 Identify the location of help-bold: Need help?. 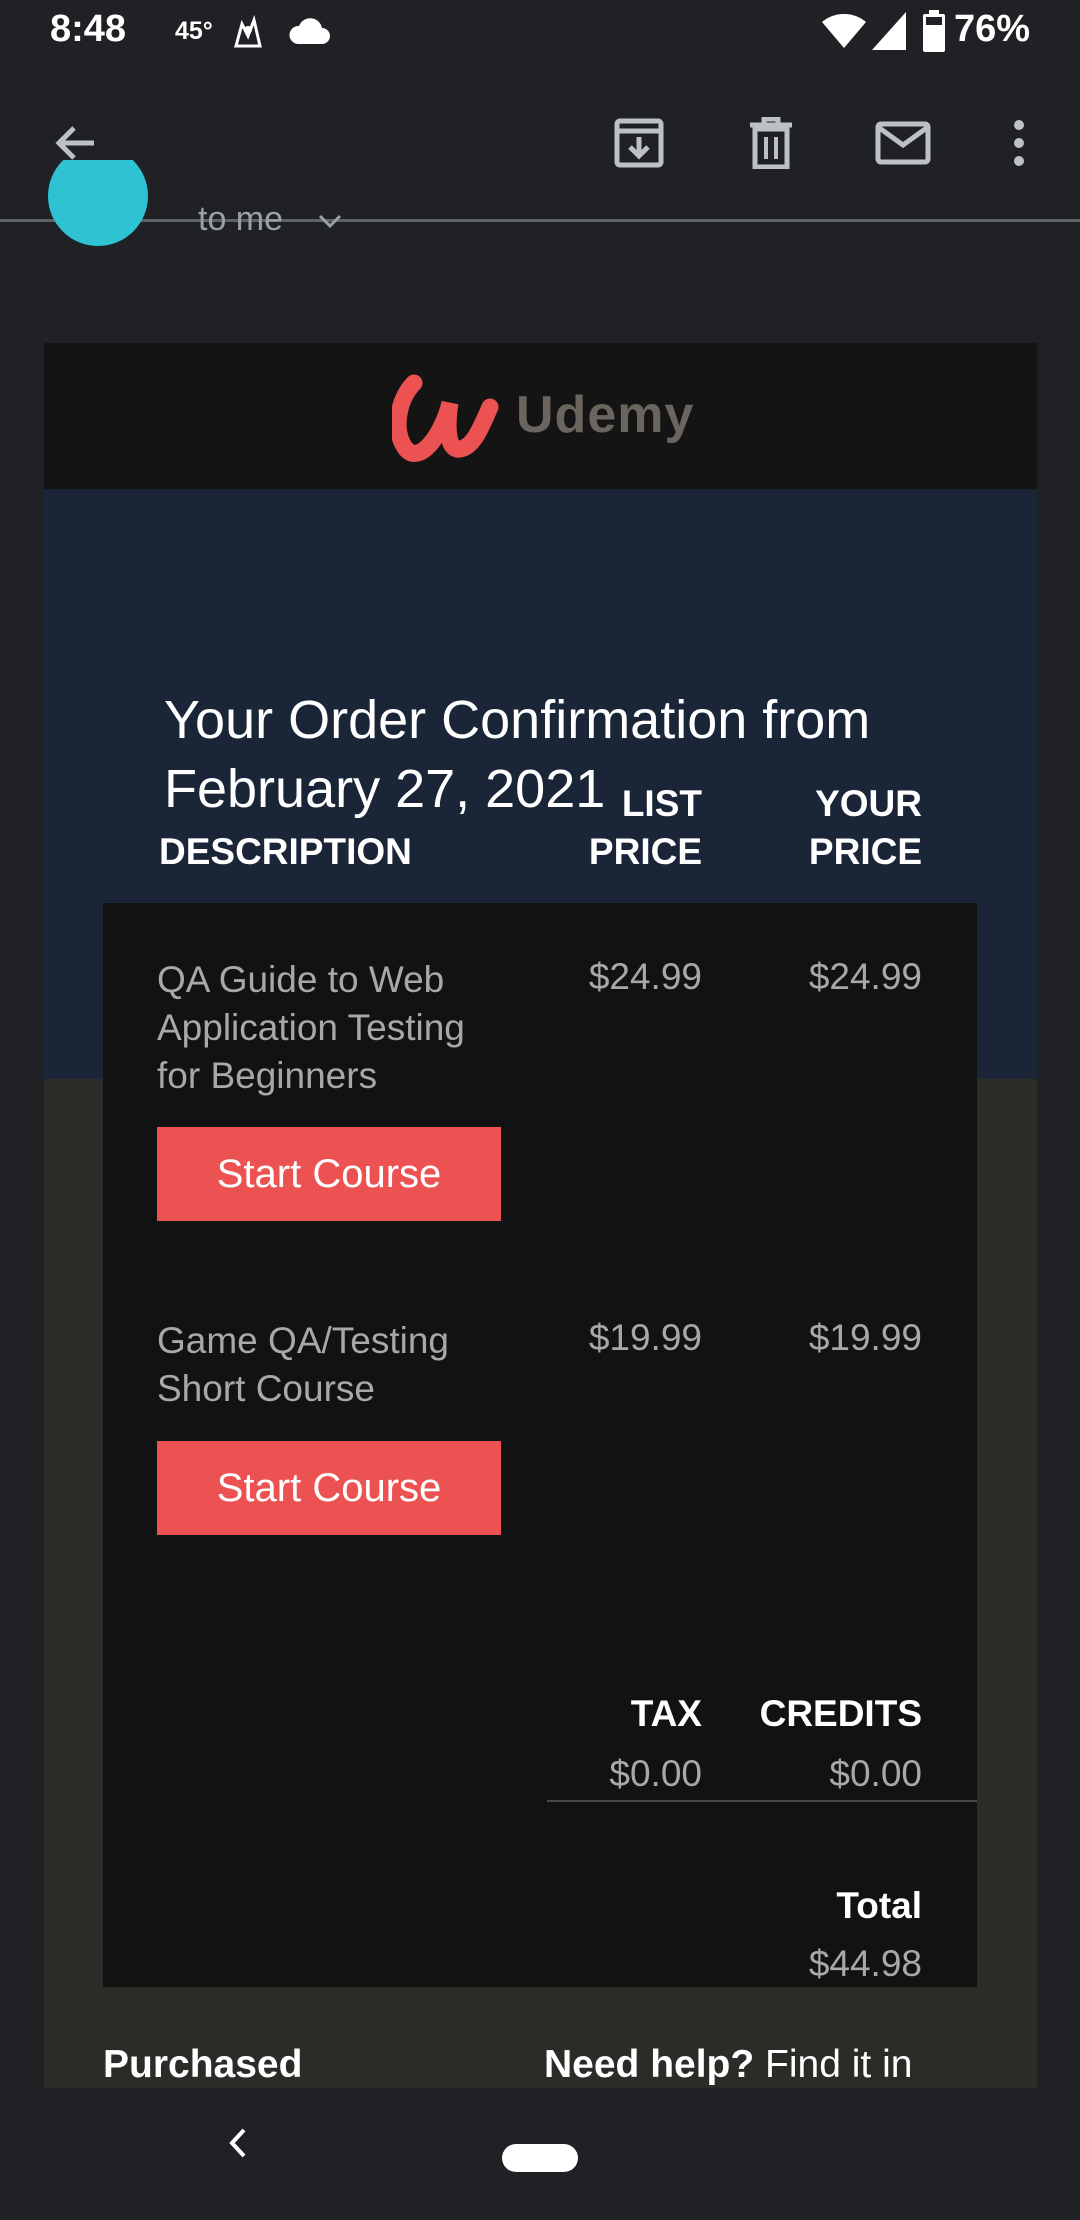
(649, 2064).